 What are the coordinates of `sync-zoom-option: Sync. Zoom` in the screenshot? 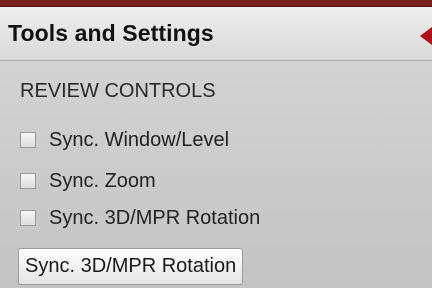 It's located at (88, 181).